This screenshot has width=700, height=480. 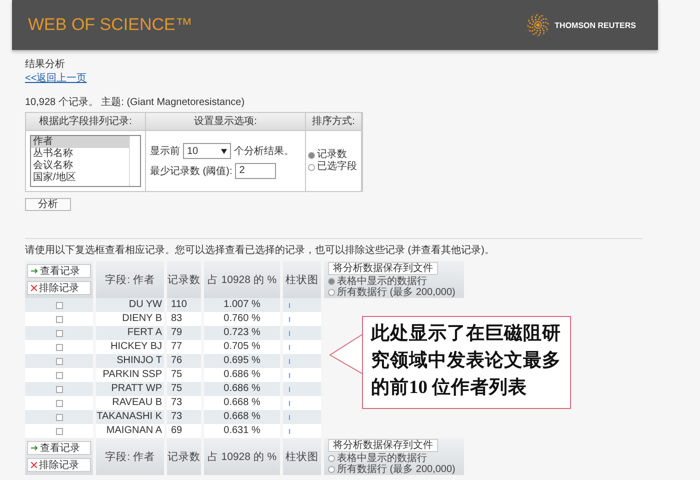 I want to click on orb-logo-icon, so click(x=538, y=25).